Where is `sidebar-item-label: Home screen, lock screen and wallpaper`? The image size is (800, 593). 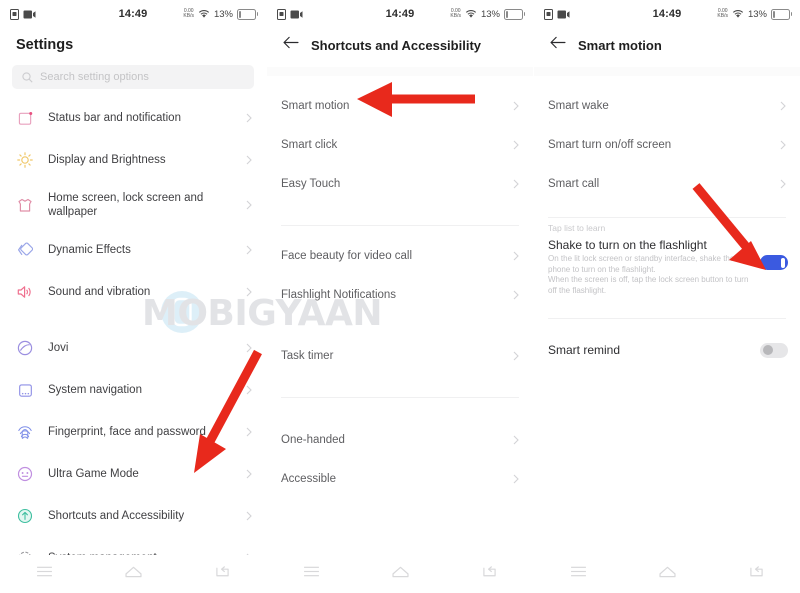
sidebar-item-label: Home screen, lock screen and wallpaper is located at coordinates (126, 205).